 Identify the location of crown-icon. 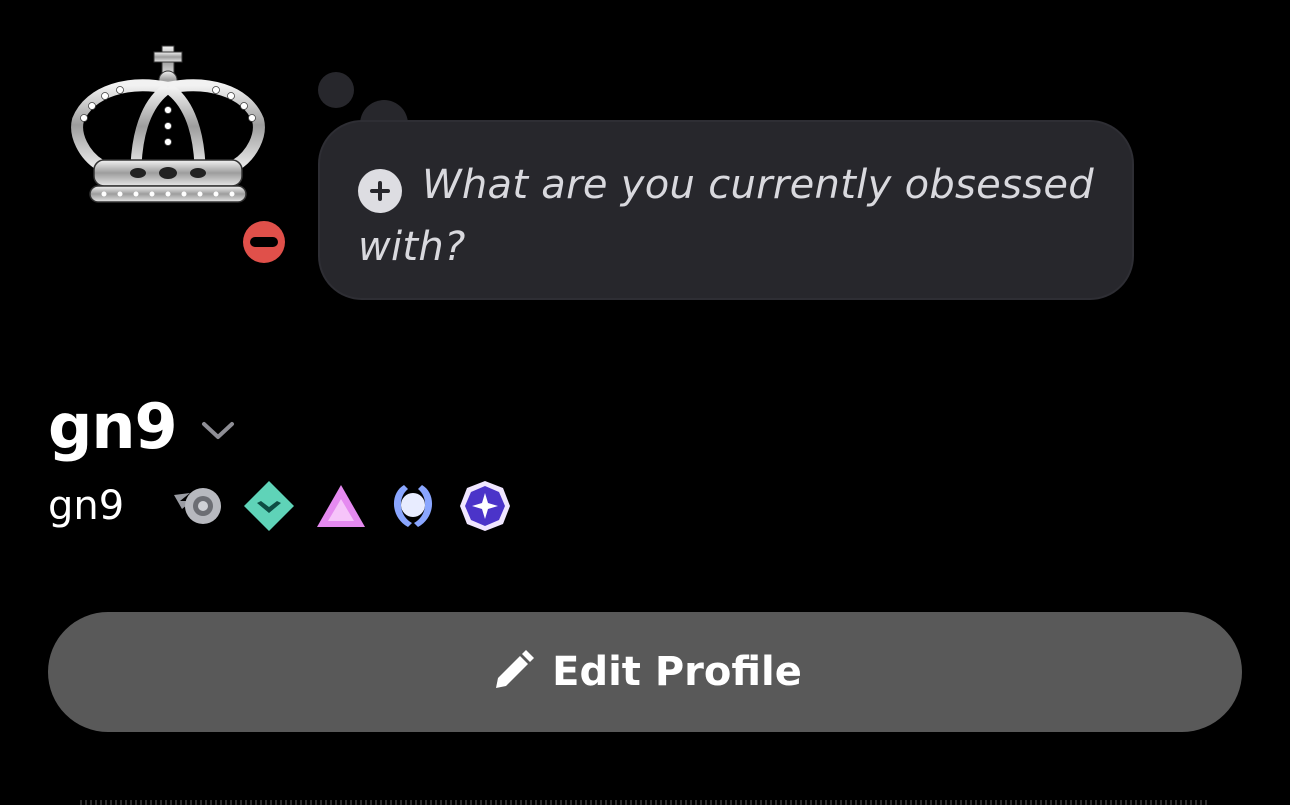
(168, 124).